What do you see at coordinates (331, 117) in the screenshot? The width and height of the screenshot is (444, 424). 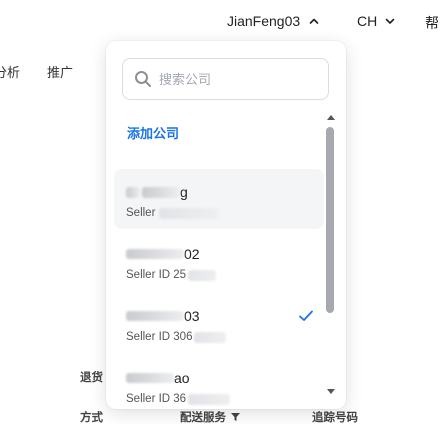 I see `scroll-up-arrow-icon` at bounding box center [331, 117].